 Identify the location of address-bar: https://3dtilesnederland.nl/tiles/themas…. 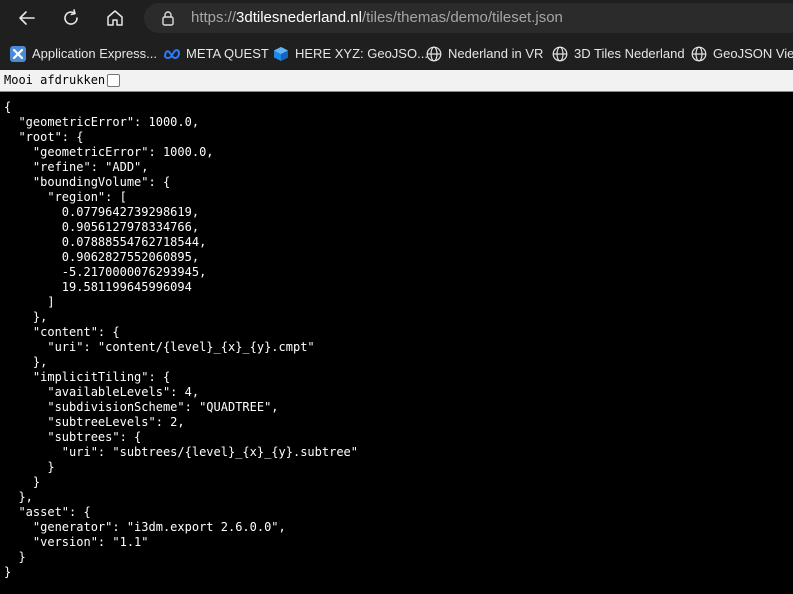
(468, 18).